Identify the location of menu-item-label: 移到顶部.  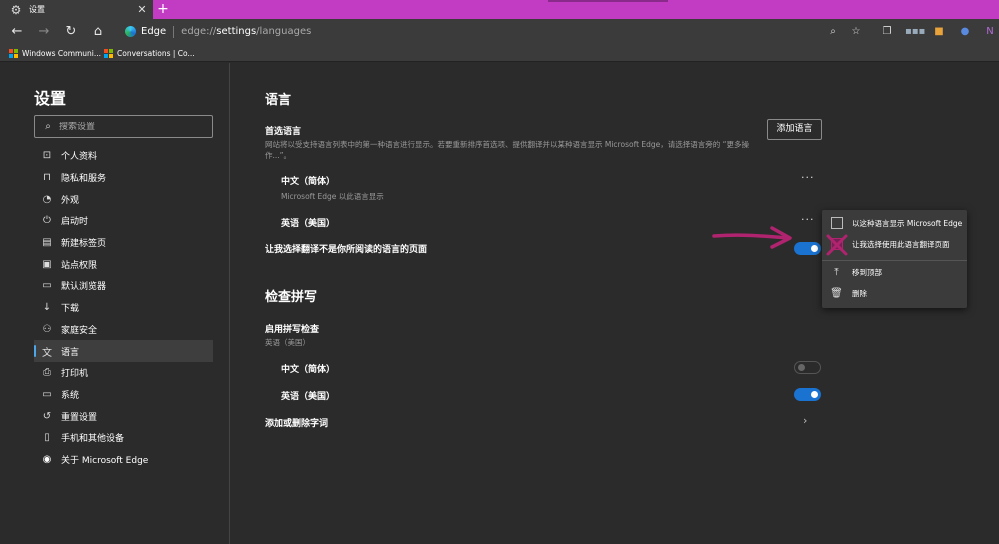
(867, 272).